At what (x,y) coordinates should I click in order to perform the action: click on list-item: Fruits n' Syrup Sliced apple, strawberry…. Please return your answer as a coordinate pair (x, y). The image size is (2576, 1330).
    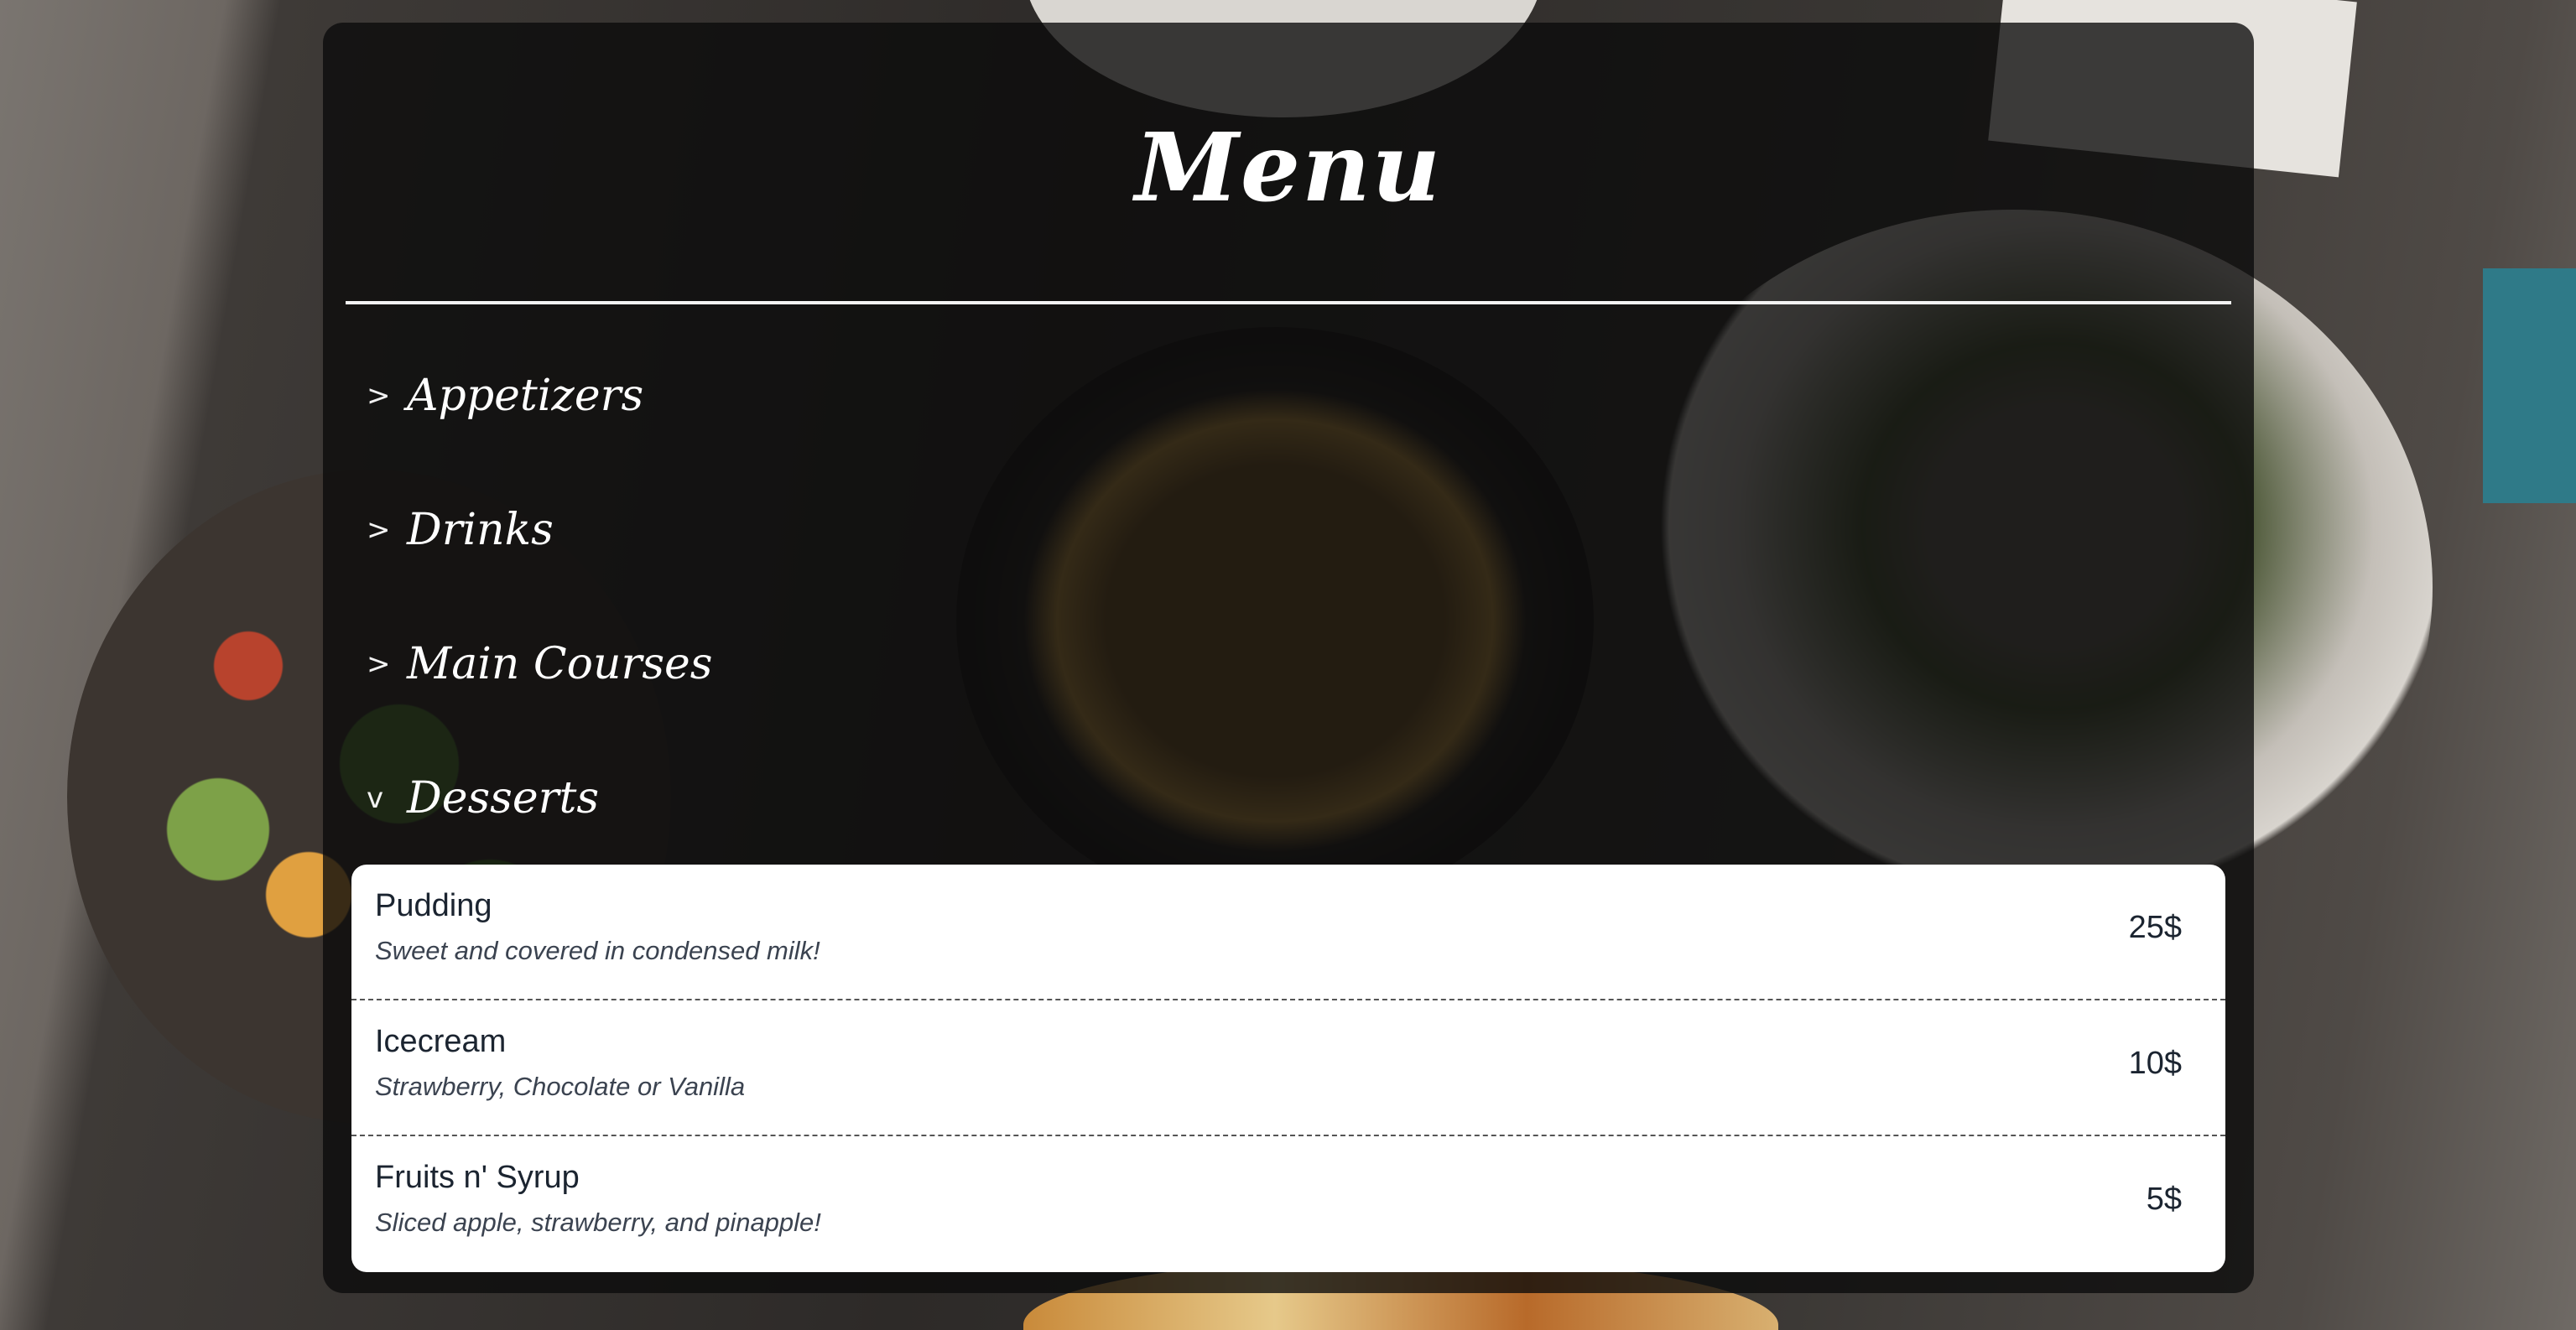
    Looking at the image, I should click on (1288, 1204).